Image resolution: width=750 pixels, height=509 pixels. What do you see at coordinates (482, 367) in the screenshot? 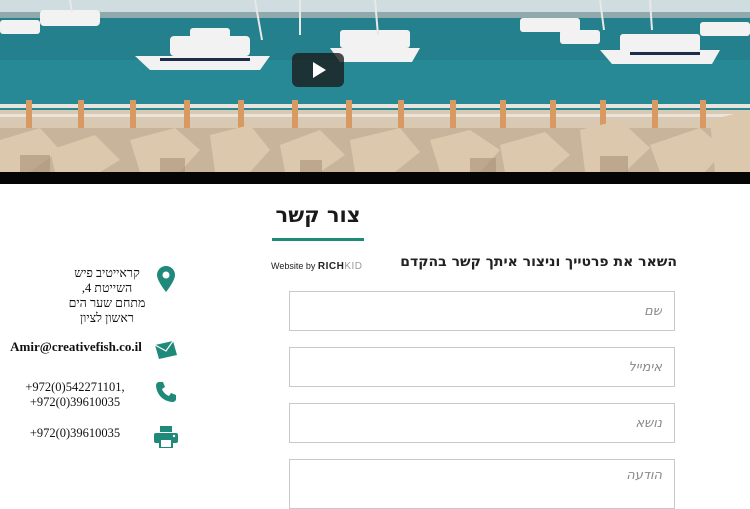
I see `email-field` at bounding box center [482, 367].